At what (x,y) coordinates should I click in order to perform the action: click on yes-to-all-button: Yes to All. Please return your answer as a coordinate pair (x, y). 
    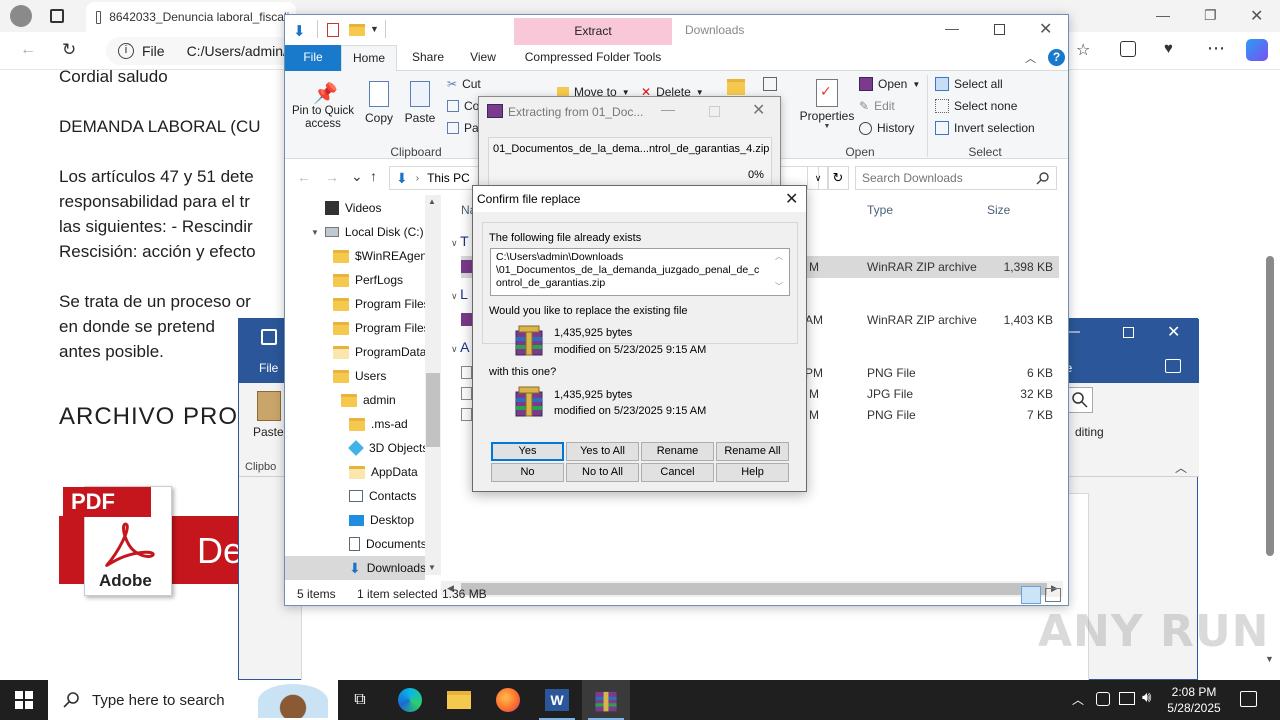
    Looking at the image, I should click on (602, 451).